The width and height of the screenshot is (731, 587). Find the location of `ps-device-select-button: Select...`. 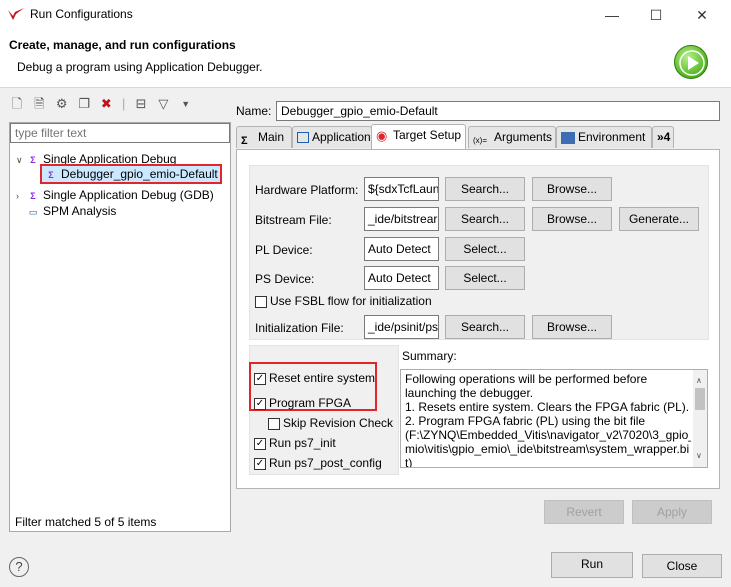

ps-device-select-button: Select... is located at coordinates (485, 278).